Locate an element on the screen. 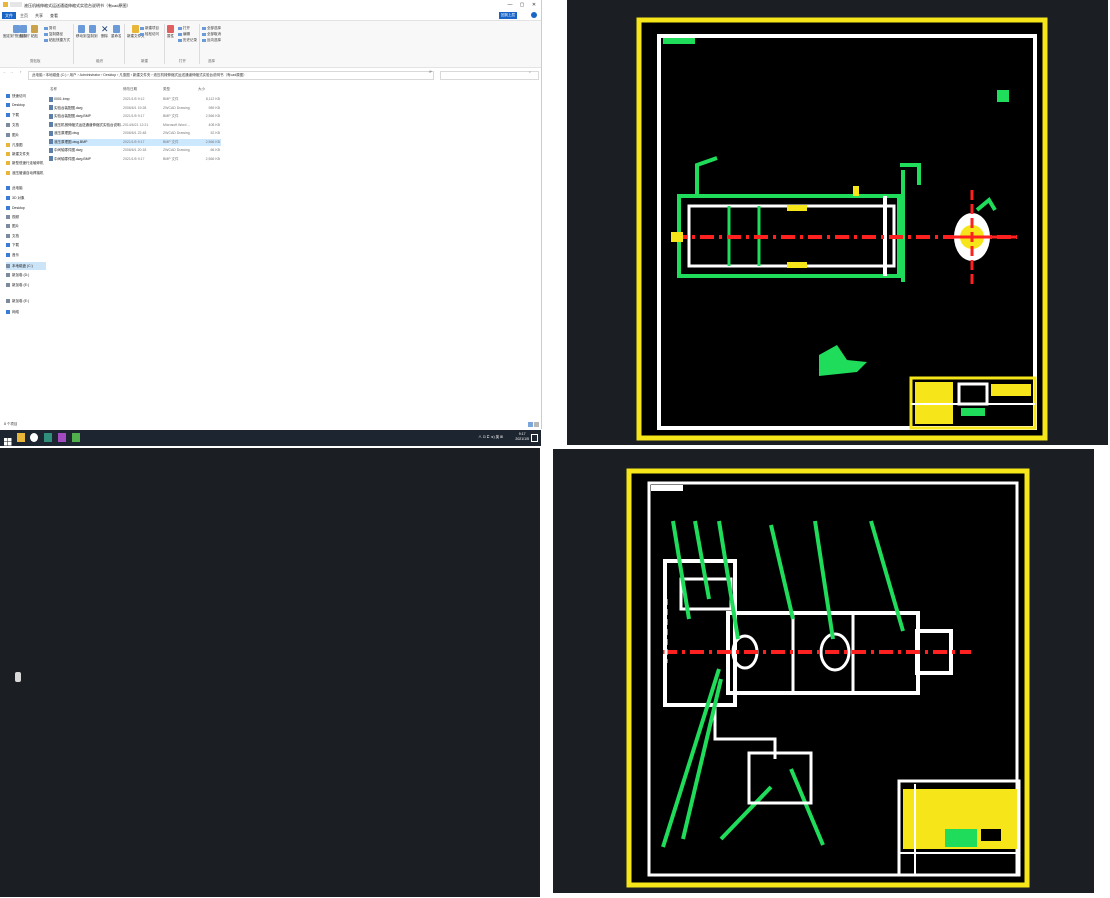 The height and width of the screenshot is (898, 1110). nav-item: 此电脑 is located at coordinates (26, 188).